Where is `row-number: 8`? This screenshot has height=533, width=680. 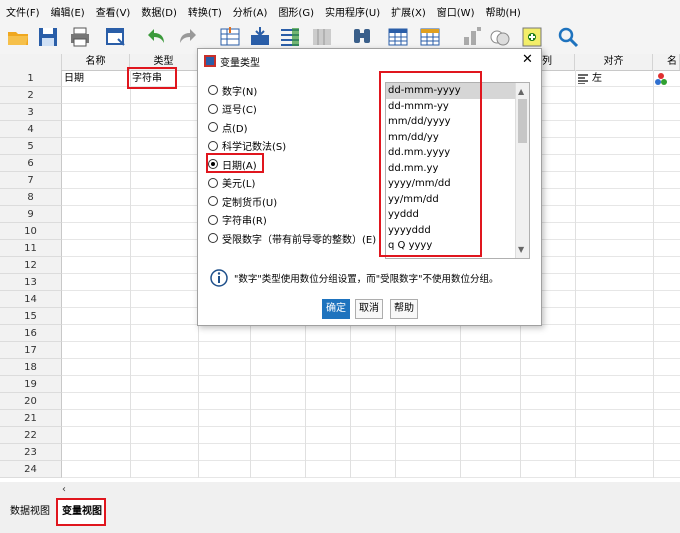 row-number: 8 is located at coordinates (31, 197).